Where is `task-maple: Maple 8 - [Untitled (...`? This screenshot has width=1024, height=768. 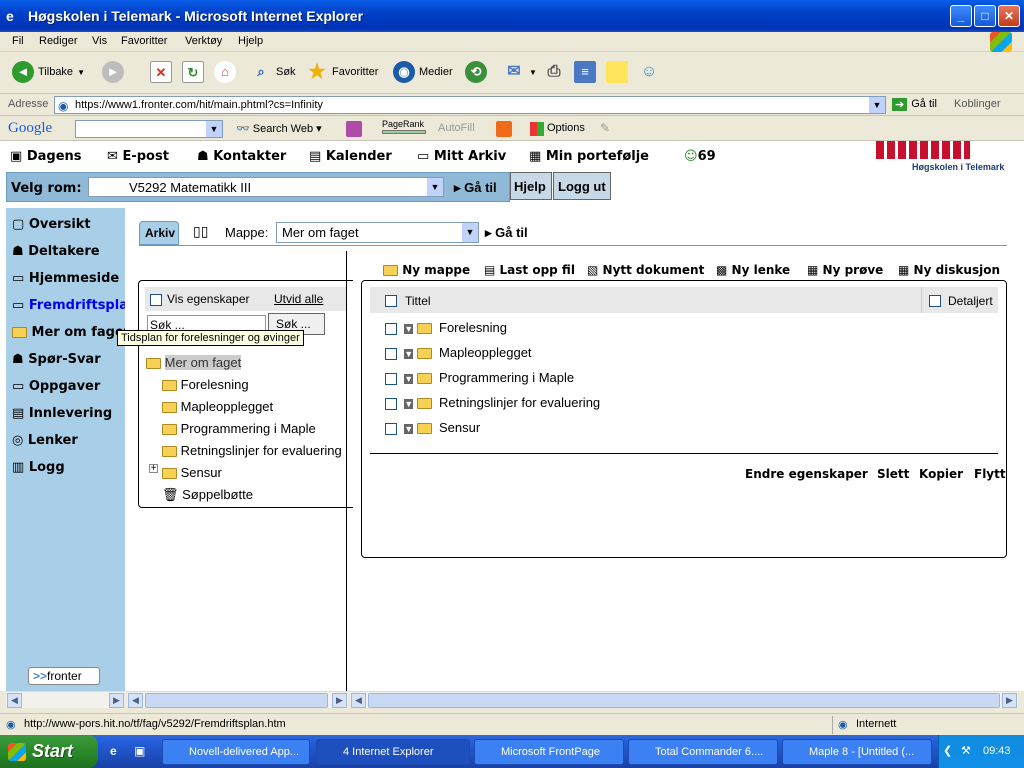 task-maple: Maple 8 - [Untitled (... is located at coordinates (857, 752).